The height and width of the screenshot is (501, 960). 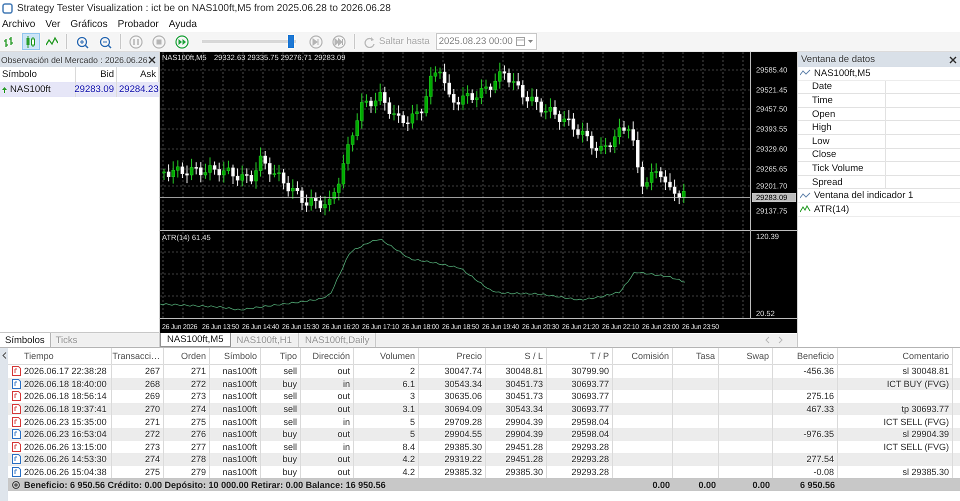 What do you see at coordinates (864, 196) in the screenshot?
I see `data-group-label: Ventana del indicador 1` at bounding box center [864, 196].